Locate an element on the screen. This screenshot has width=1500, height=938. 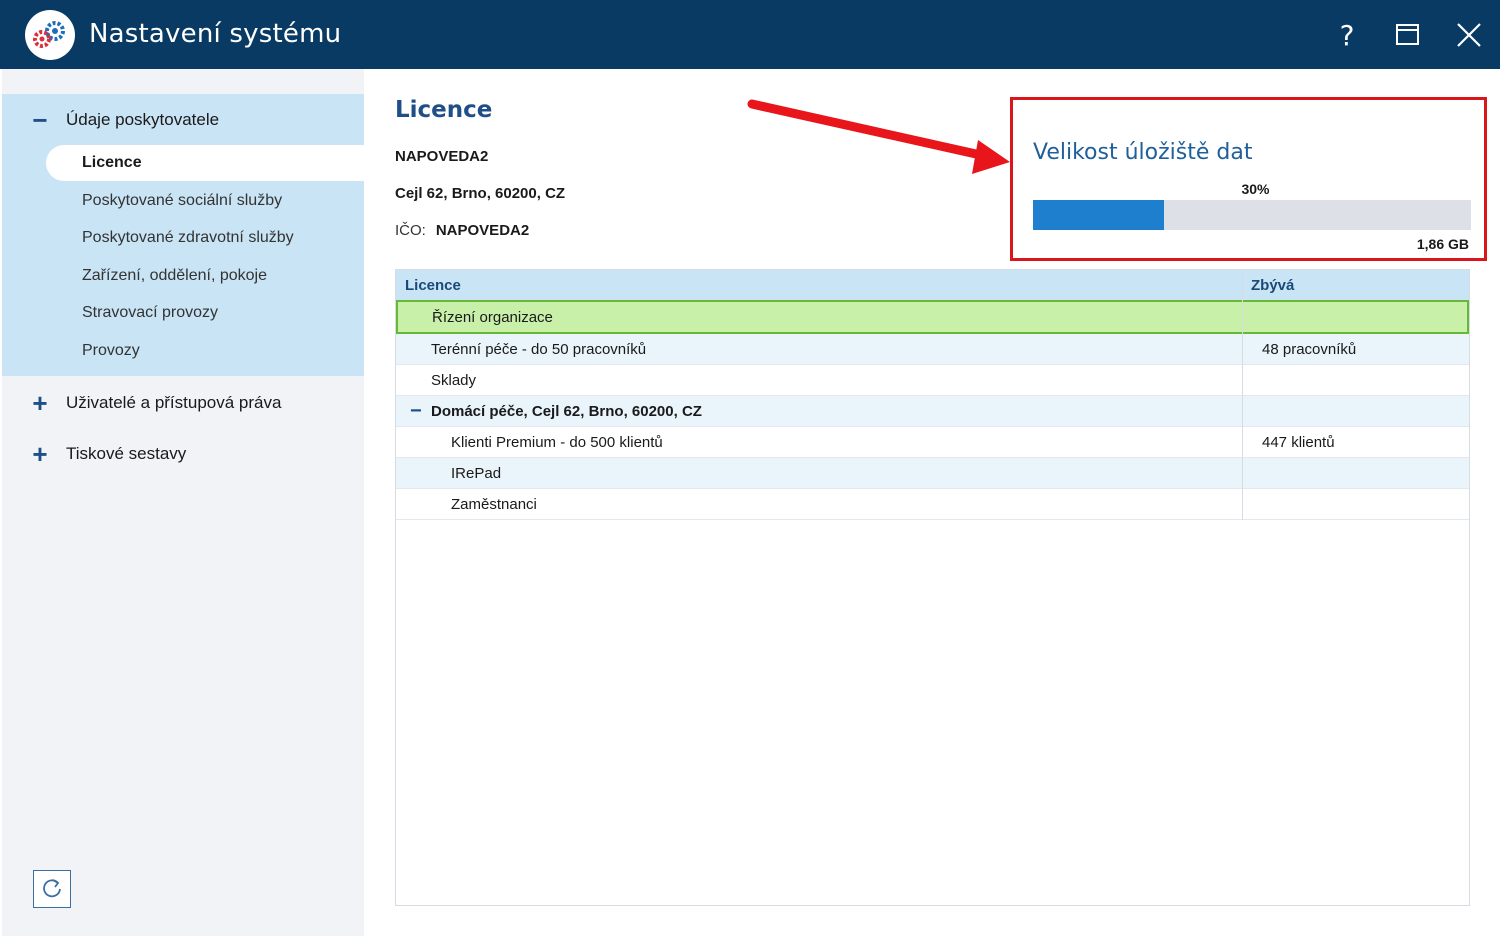
maximize-icon is located at coordinates (1407, 34).